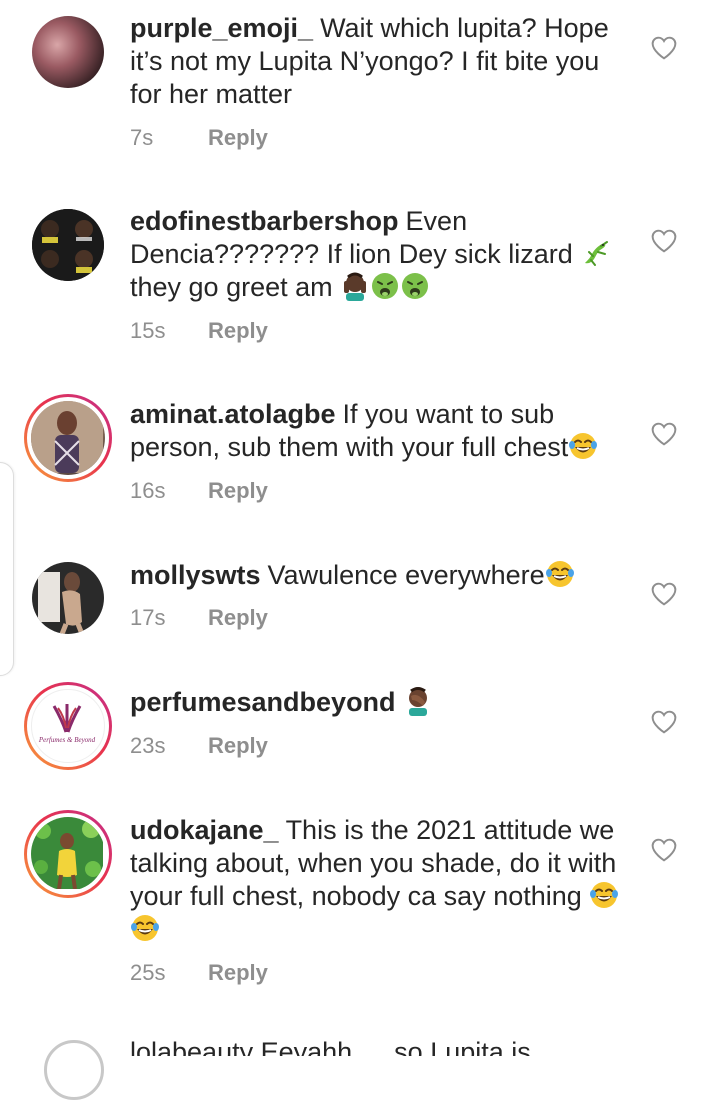  What do you see at coordinates (221, 28) in the screenshot?
I see `comment-username: purple_emoji_` at bounding box center [221, 28].